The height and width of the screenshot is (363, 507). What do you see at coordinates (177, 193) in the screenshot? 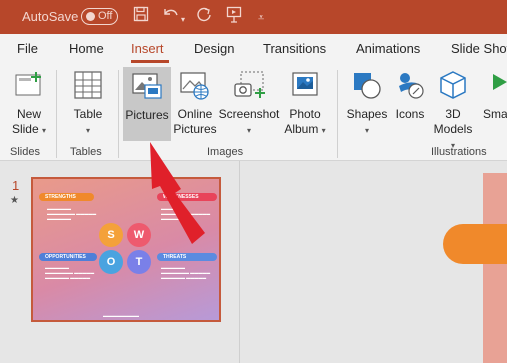
I see `annotation-arrow-icon` at bounding box center [177, 193].